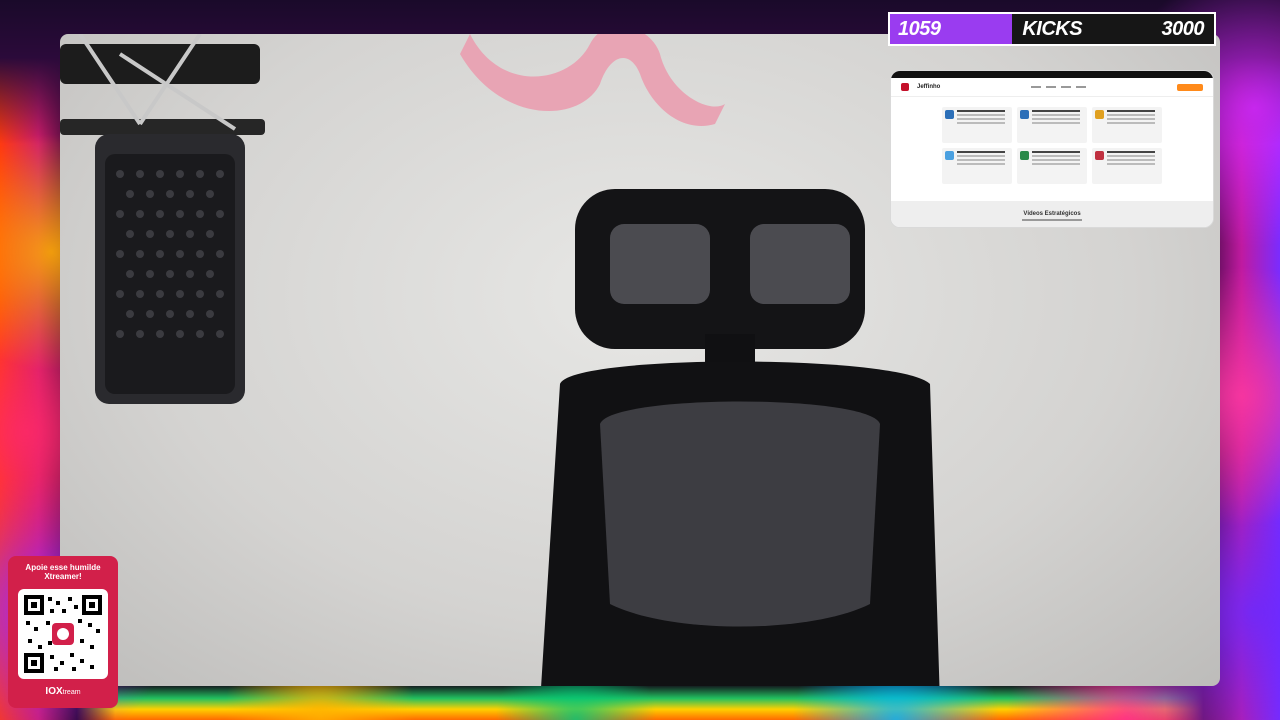 The image size is (1280, 720). I want to click on support-qr-panel: Apoie esse humilde Xtreamer! IOXtream, so click(63, 632).